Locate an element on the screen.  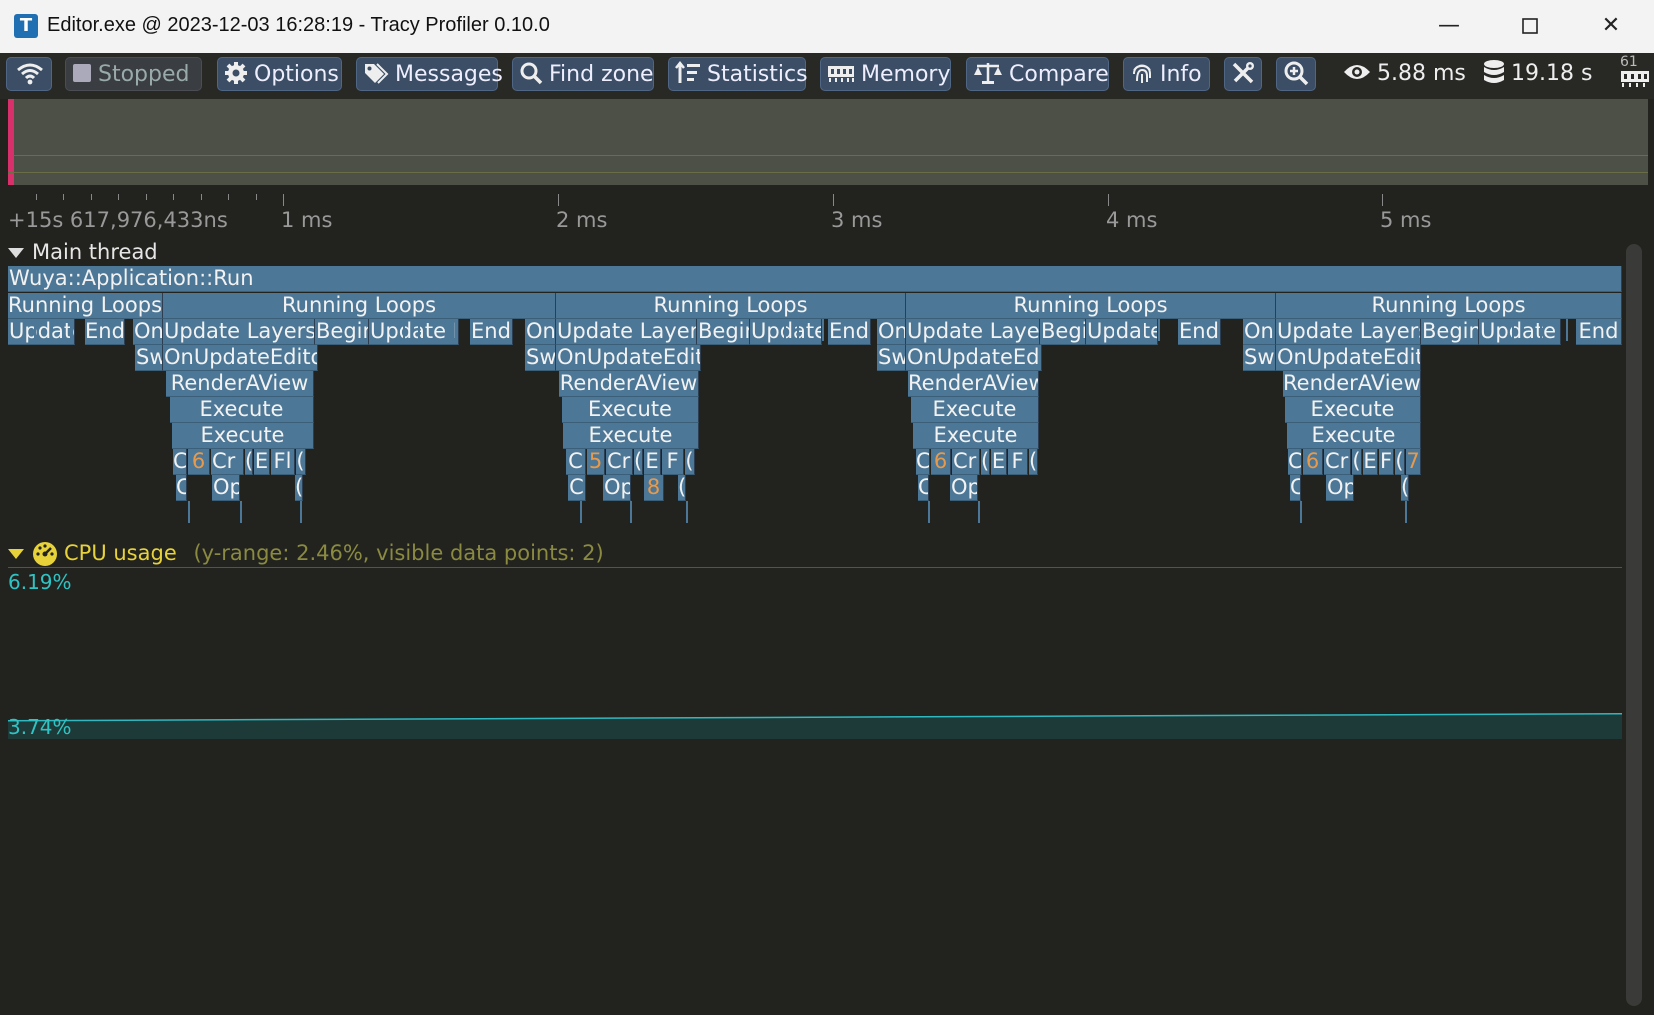
zone-group-count: 8 is located at coordinates (654, 488).